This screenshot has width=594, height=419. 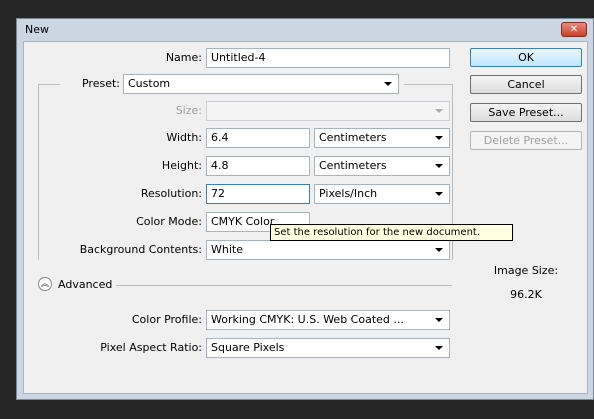 What do you see at coordinates (248, 347) in the screenshot?
I see `pixel-aspect-ratio-value: Square Pixels` at bounding box center [248, 347].